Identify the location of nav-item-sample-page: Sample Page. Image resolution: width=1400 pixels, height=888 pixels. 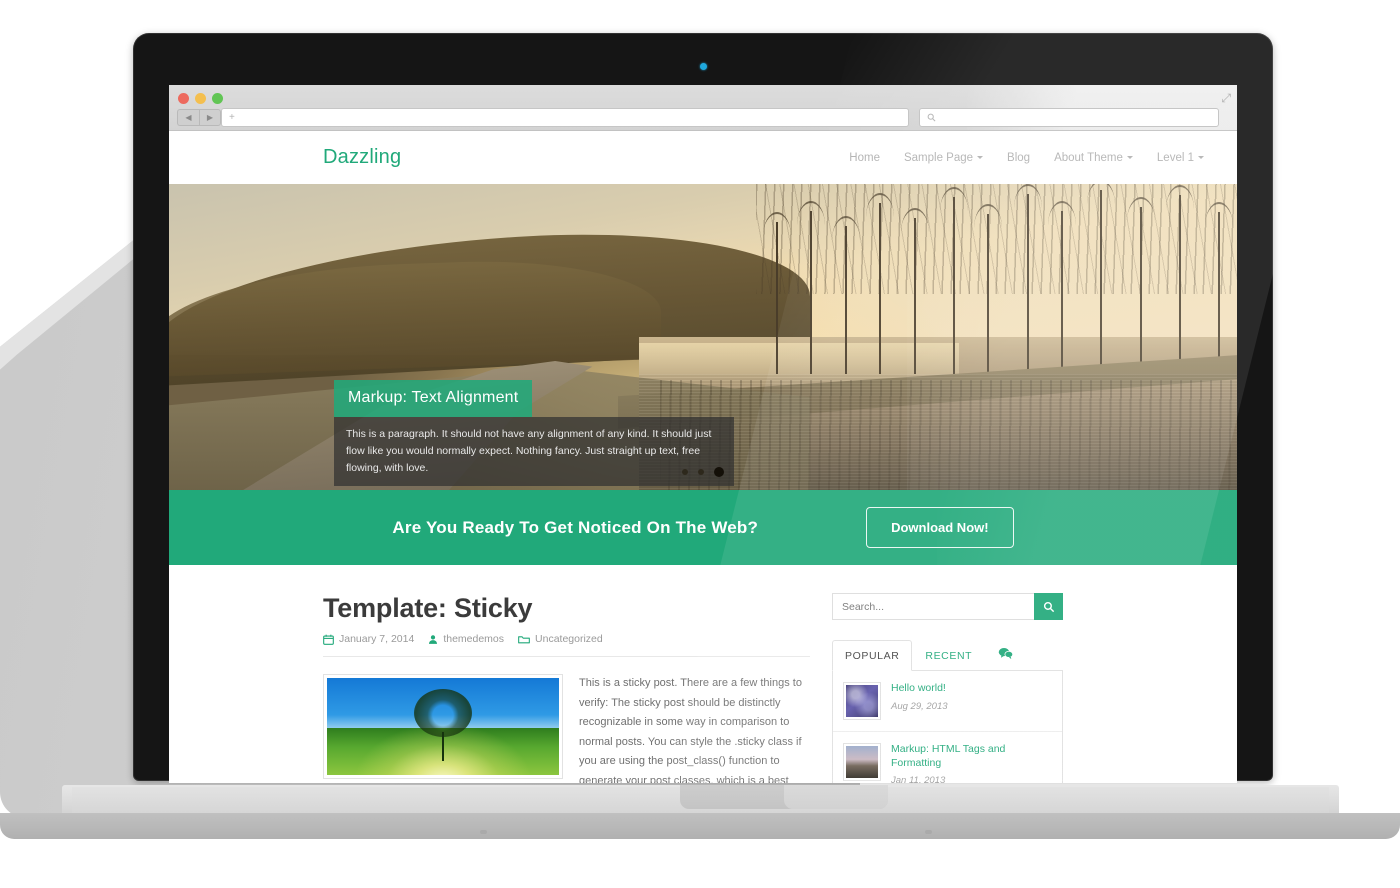
(943, 157).